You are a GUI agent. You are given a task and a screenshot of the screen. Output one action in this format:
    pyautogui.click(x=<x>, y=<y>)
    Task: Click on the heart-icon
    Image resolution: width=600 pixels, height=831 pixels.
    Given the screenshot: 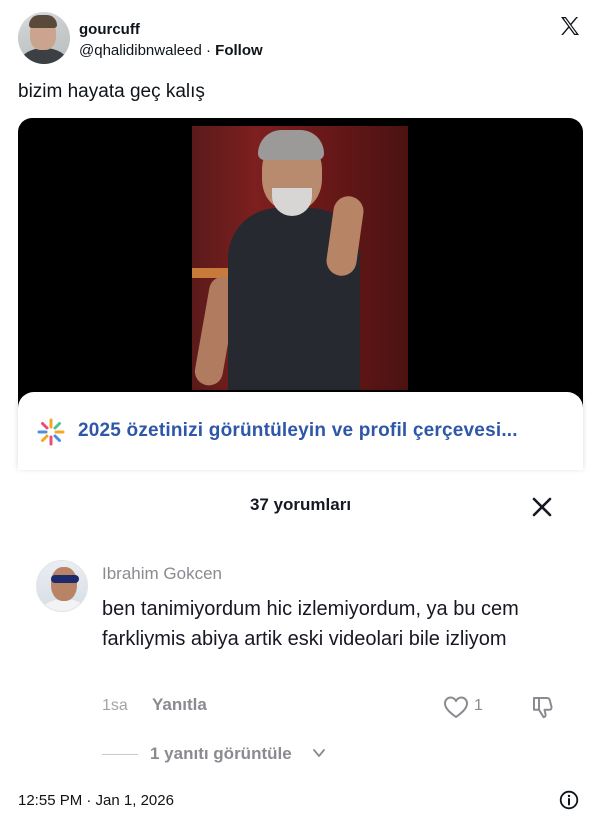 What is the action you would take?
    pyautogui.click(x=456, y=707)
    